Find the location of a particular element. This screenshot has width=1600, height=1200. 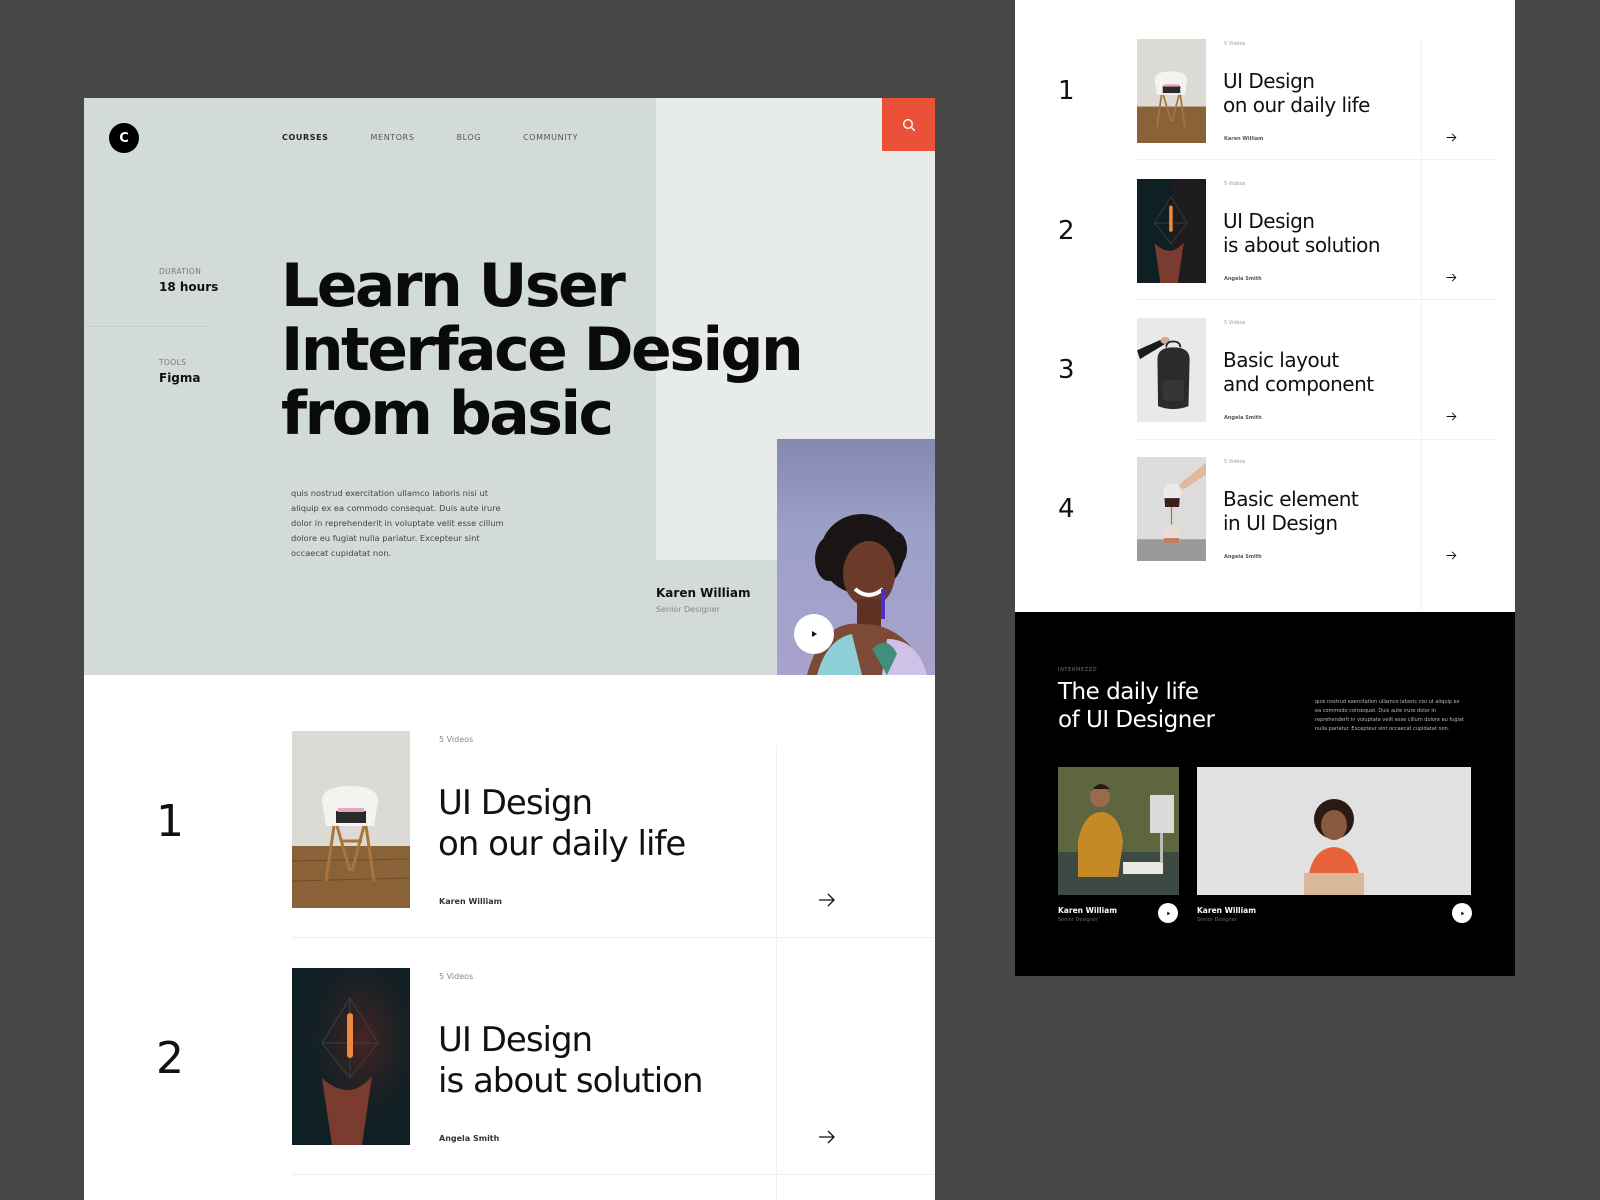

instructor-name: Karen William is located at coordinates (703, 593).